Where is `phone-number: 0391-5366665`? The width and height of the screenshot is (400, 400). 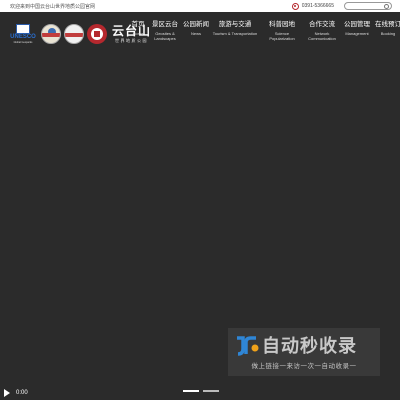 phone-number: 0391-5366665 is located at coordinates (317, 6).